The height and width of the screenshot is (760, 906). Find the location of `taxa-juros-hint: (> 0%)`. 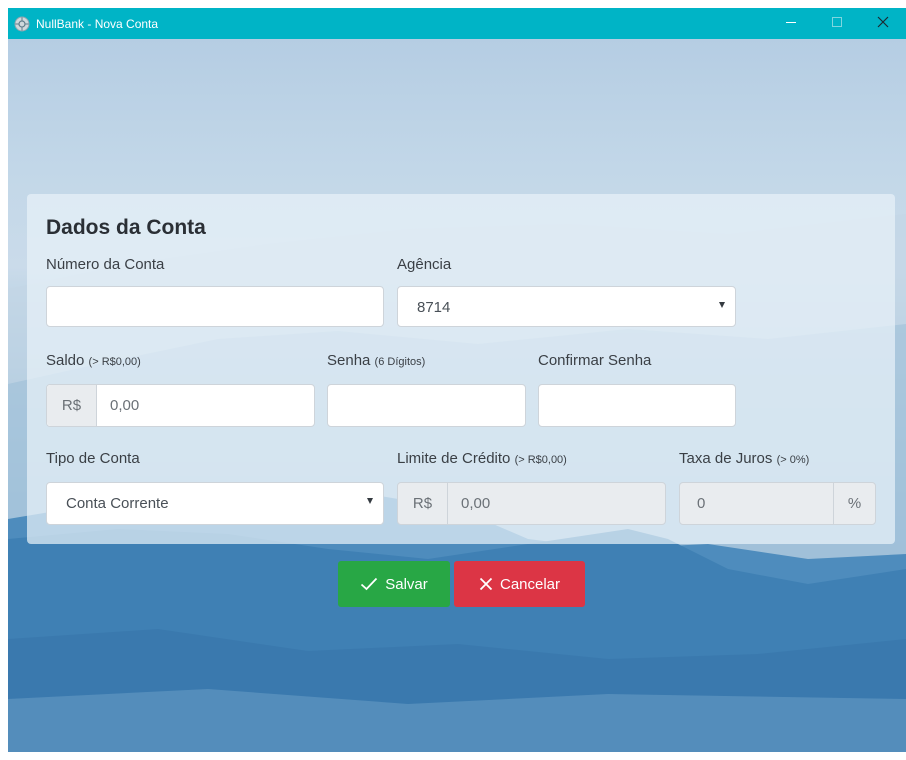

taxa-juros-hint: (> 0%) is located at coordinates (793, 460).